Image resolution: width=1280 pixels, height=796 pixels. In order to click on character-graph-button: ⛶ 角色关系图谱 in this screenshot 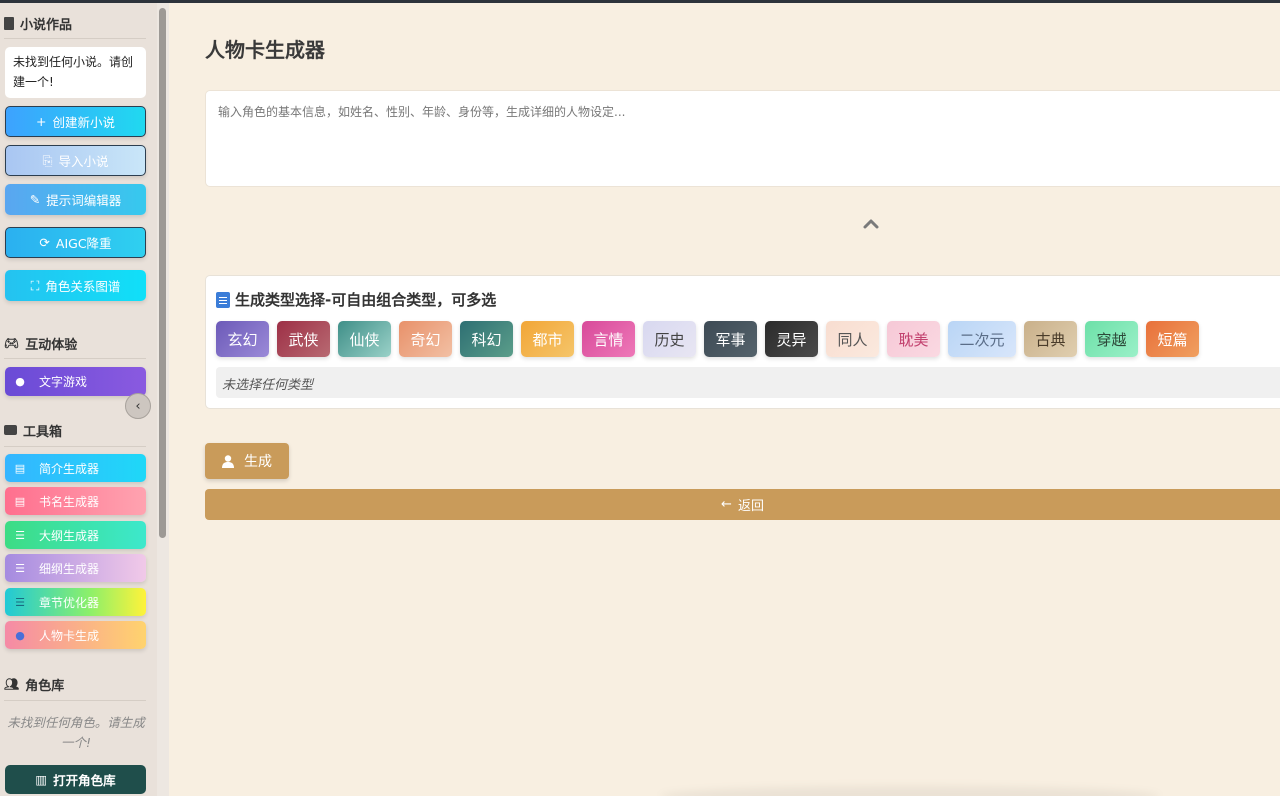, I will do `click(75, 285)`.